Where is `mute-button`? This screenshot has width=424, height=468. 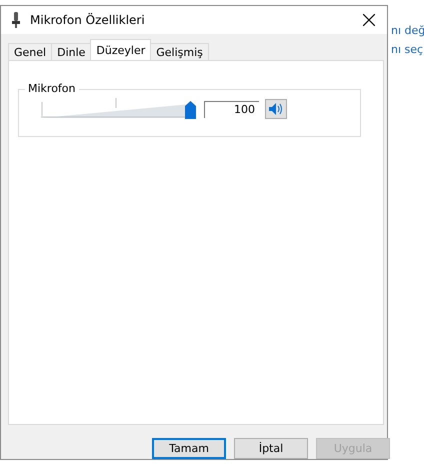 mute-button is located at coordinates (276, 109).